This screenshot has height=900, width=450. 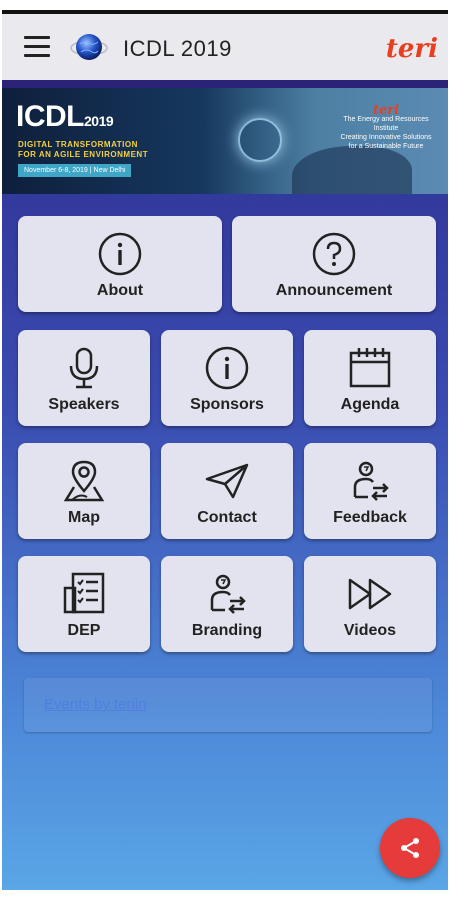 What do you see at coordinates (227, 404) in the screenshot?
I see `tile-label: Sponsors` at bounding box center [227, 404].